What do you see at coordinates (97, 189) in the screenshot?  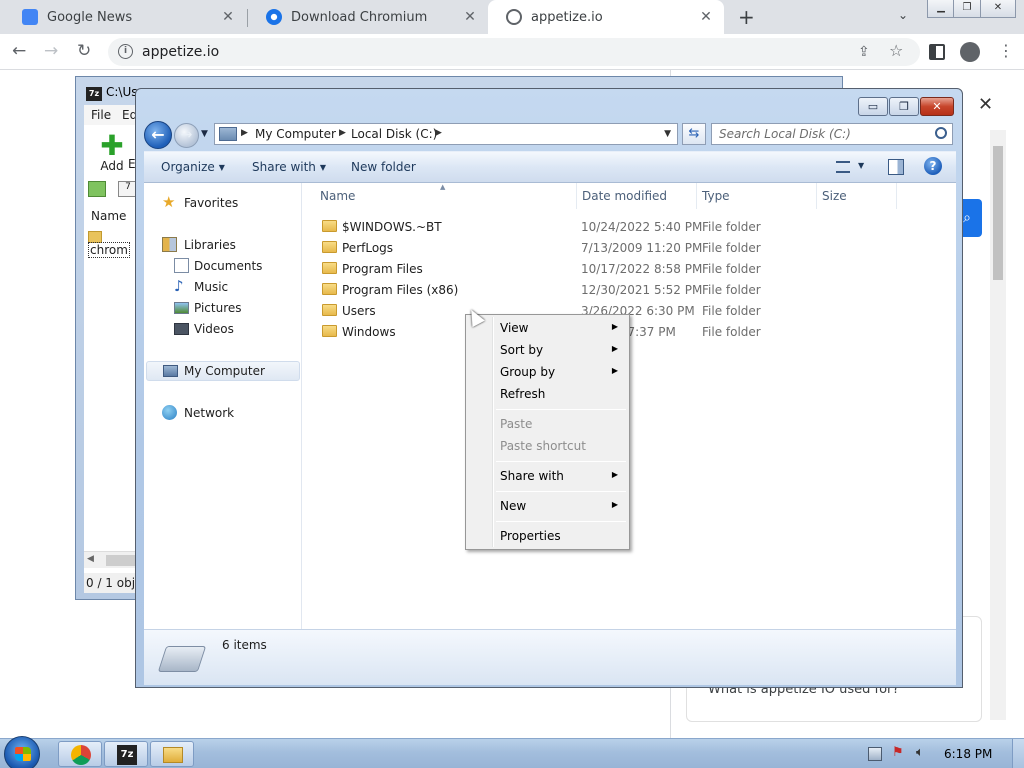 I see `folder-up-icon` at bounding box center [97, 189].